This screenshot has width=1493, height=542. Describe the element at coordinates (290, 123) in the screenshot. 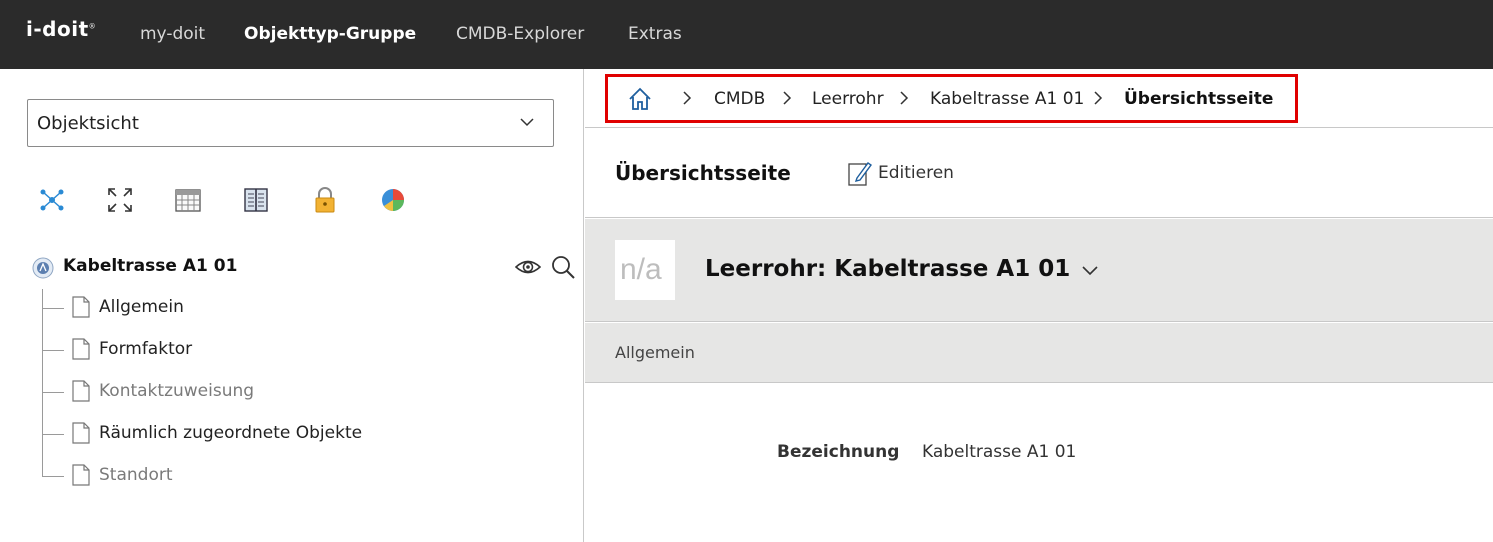

I see `view-select: Objektsicht` at that location.